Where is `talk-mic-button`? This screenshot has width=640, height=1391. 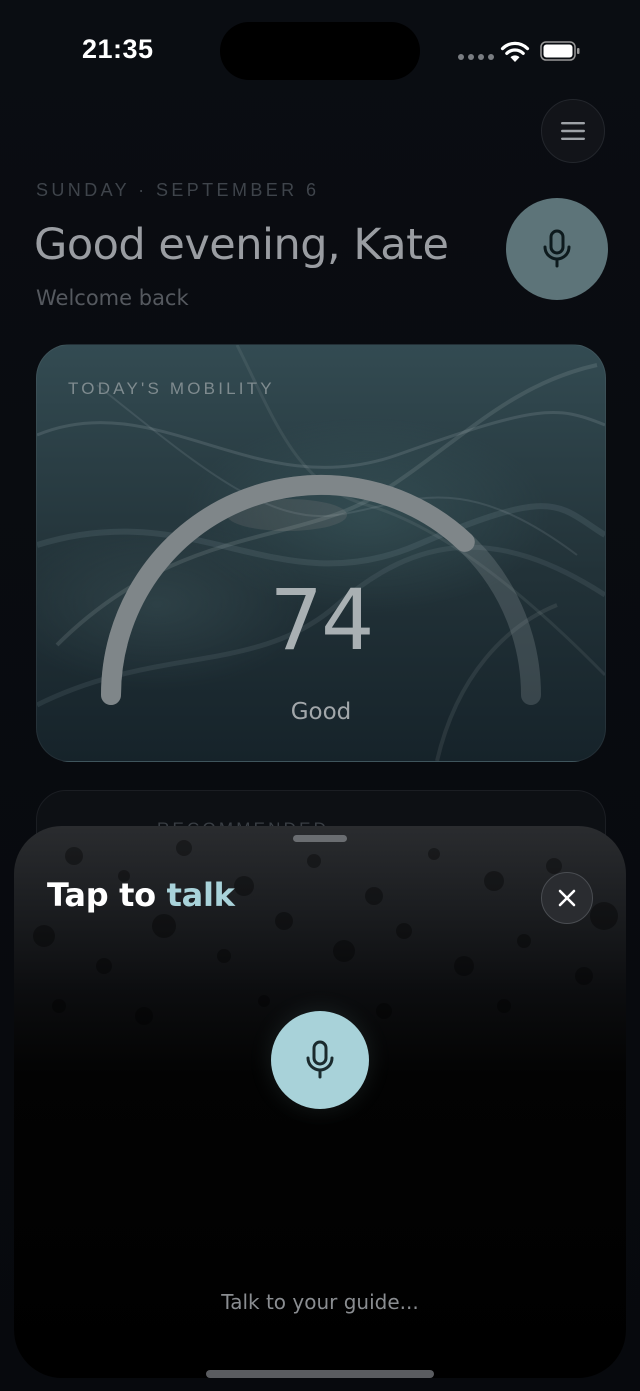 talk-mic-button is located at coordinates (320, 1060).